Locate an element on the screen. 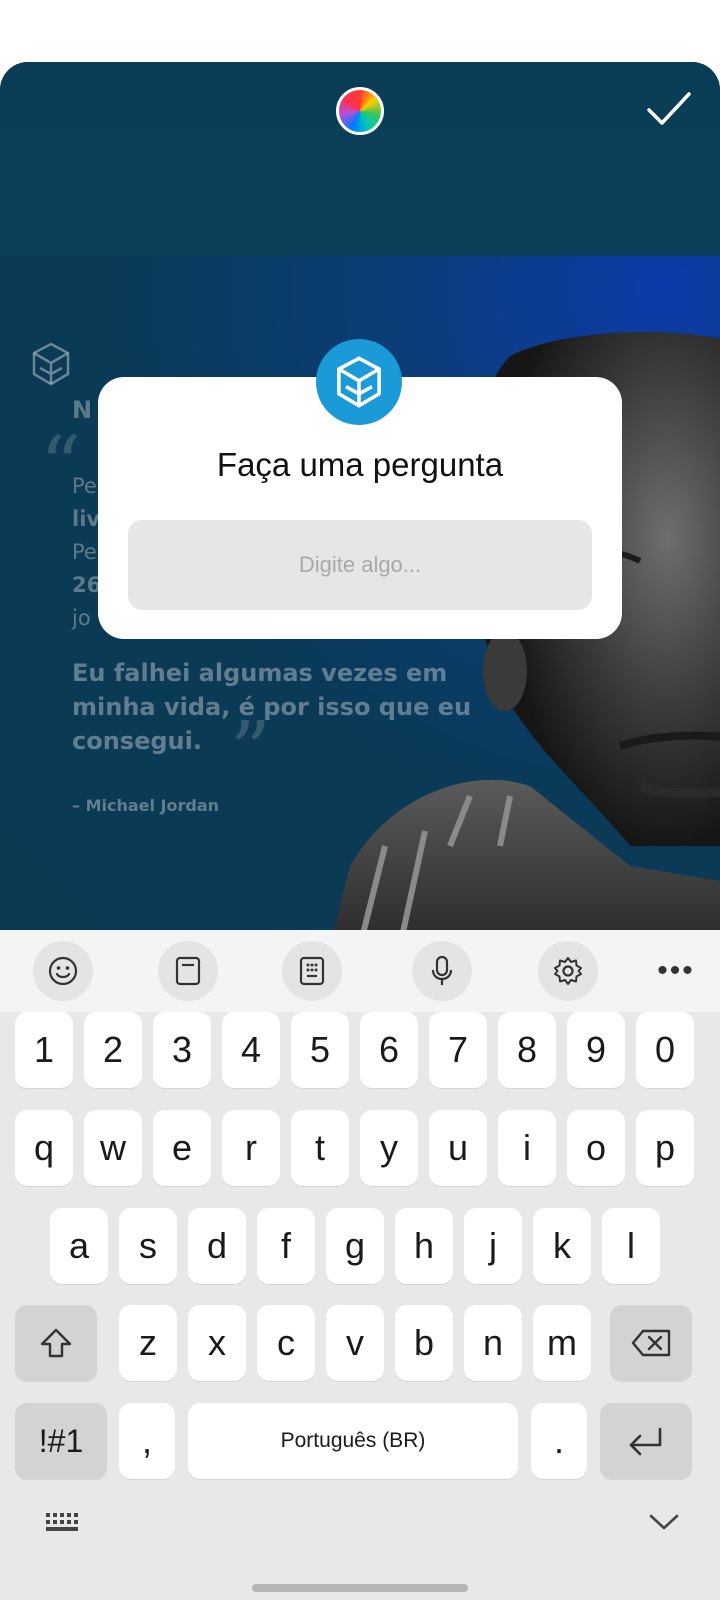  key-h: h is located at coordinates (424, 1246).